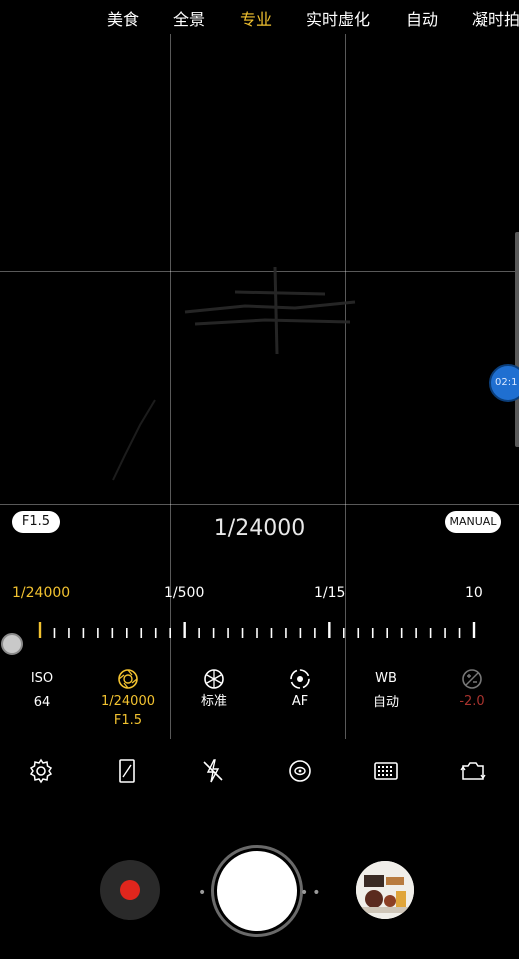  Describe the element at coordinates (312, 893) in the screenshot. I see `mode-dots-right: ••` at that location.